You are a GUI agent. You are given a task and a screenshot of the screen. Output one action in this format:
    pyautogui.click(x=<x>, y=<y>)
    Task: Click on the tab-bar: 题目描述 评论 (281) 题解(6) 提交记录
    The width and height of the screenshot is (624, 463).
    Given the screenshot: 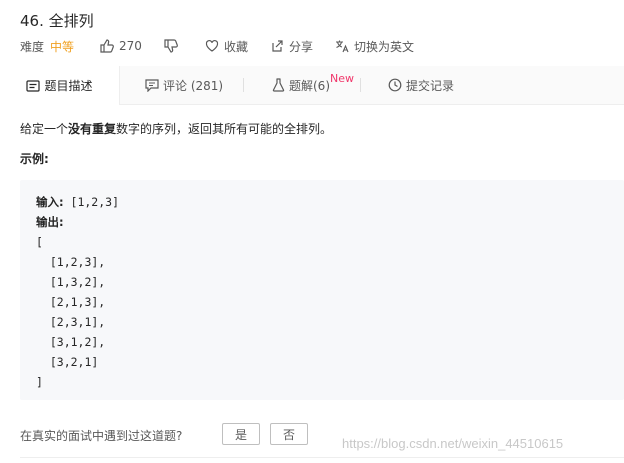 What is the action you would take?
    pyautogui.click(x=312, y=85)
    